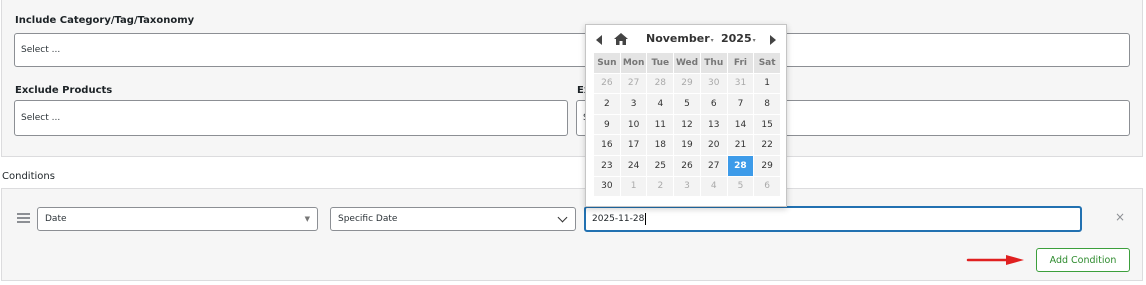 The width and height of the screenshot is (1146, 285). I want to click on home-icon, so click(621, 39).